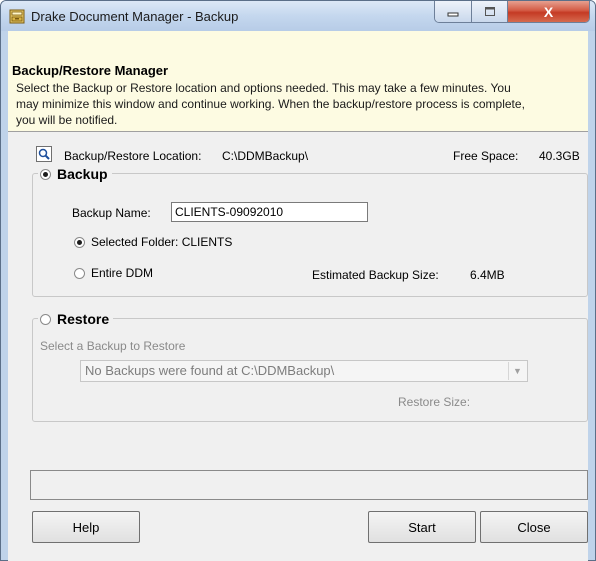 The width and height of the screenshot is (596, 561). I want to click on magnifier-icon, so click(44, 154).